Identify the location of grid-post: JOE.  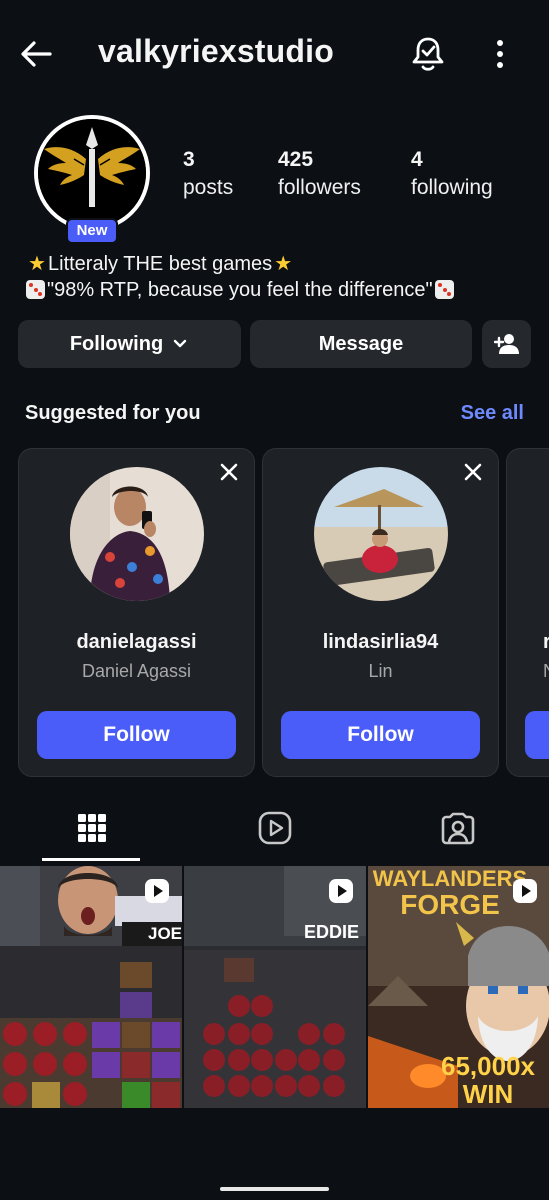
(91, 987).